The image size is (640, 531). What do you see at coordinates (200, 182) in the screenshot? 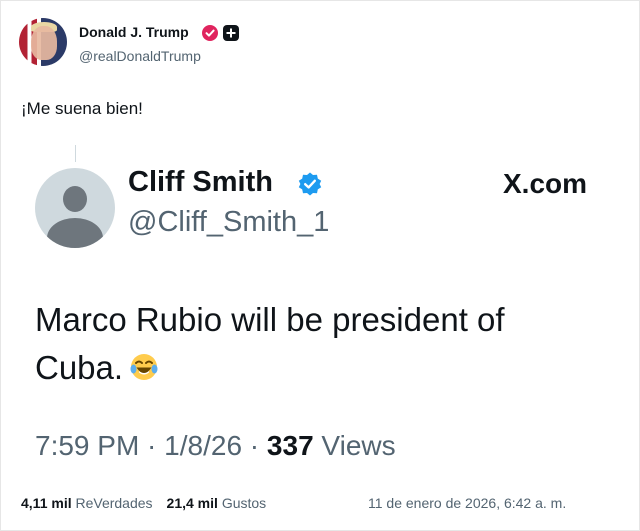
I see `quote-author-name: Cliff Smith` at bounding box center [200, 182].